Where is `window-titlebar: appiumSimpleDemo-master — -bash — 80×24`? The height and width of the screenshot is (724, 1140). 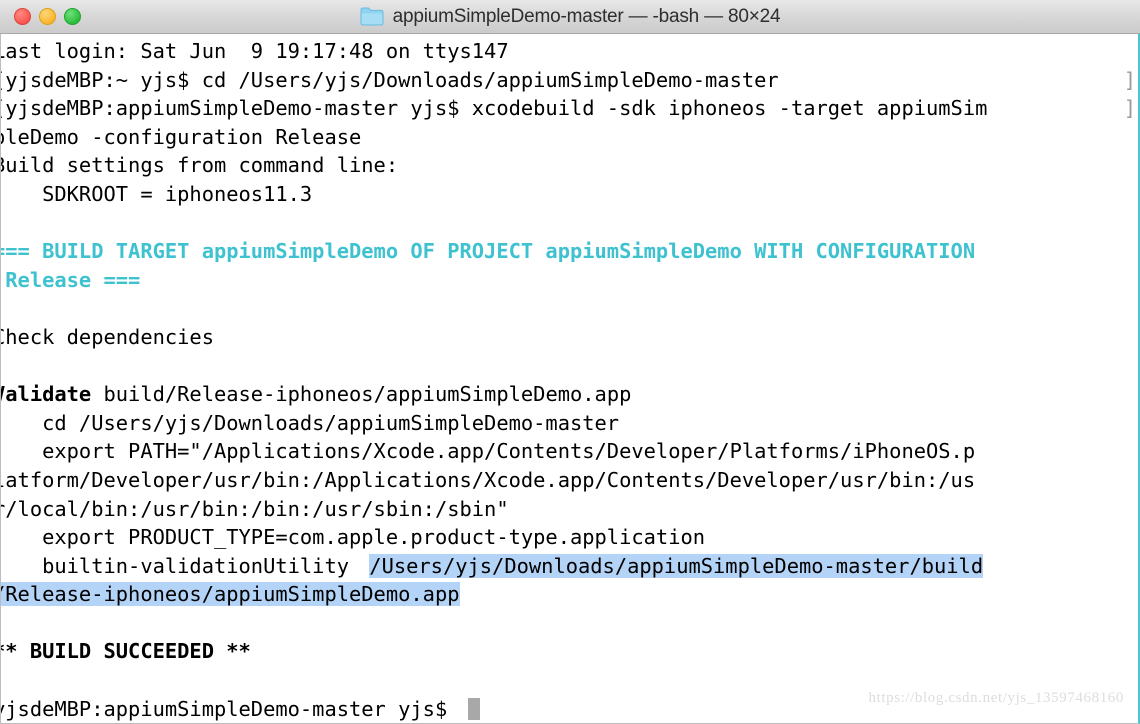 window-titlebar: appiumSimpleDemo-master — -bash — 80×24 is located at coordinates (570, 17).